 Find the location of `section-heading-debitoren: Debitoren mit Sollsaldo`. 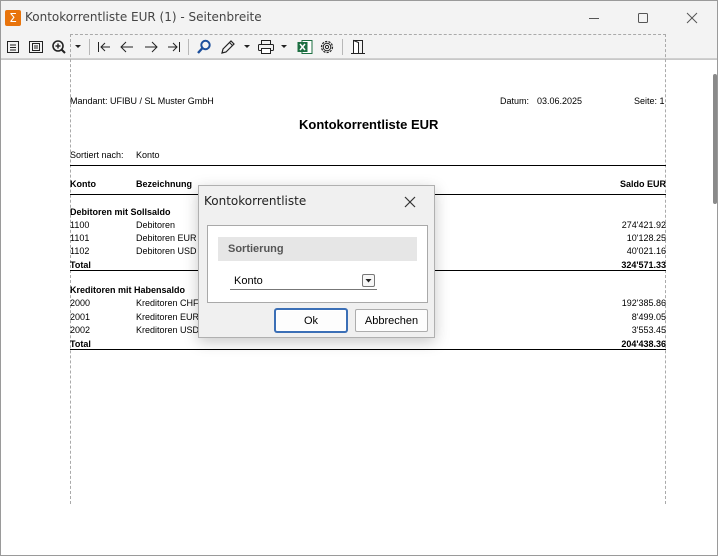

section-heading-debitoren: Debitoren mit Sollsaldo is located at coordinates (120, 212).